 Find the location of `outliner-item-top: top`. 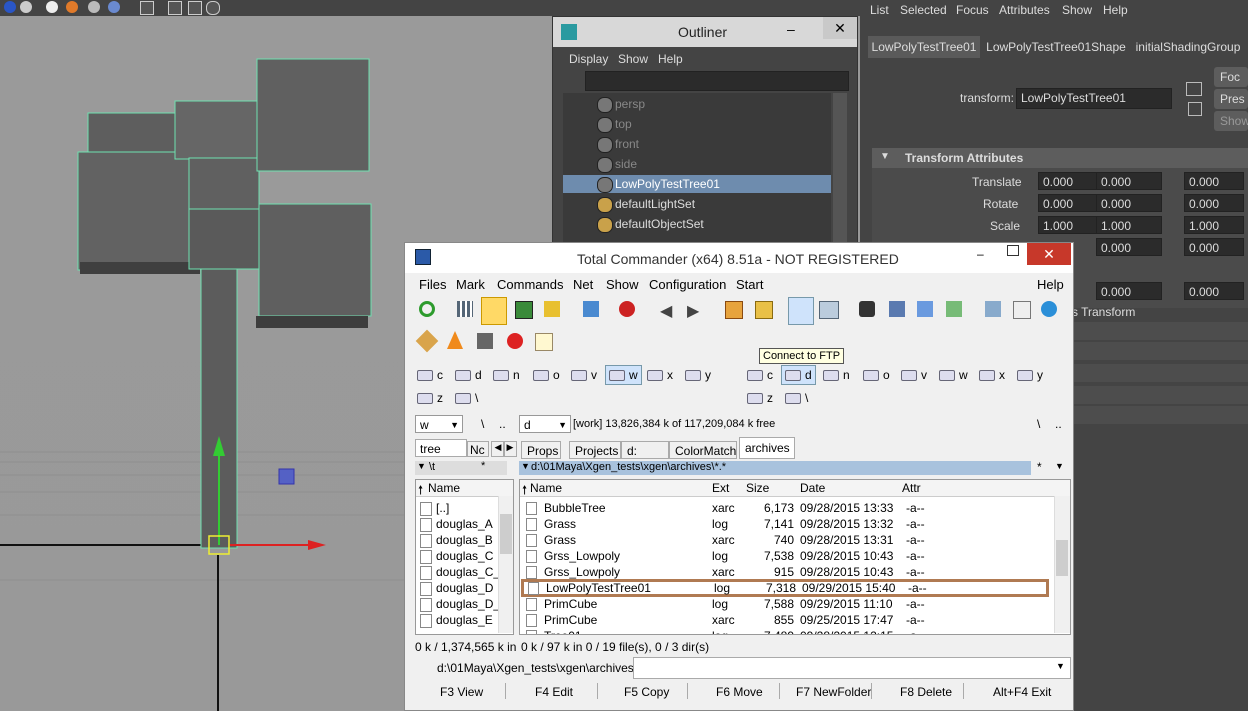

outliner-item-top: top is located at coordinates (697, 124).